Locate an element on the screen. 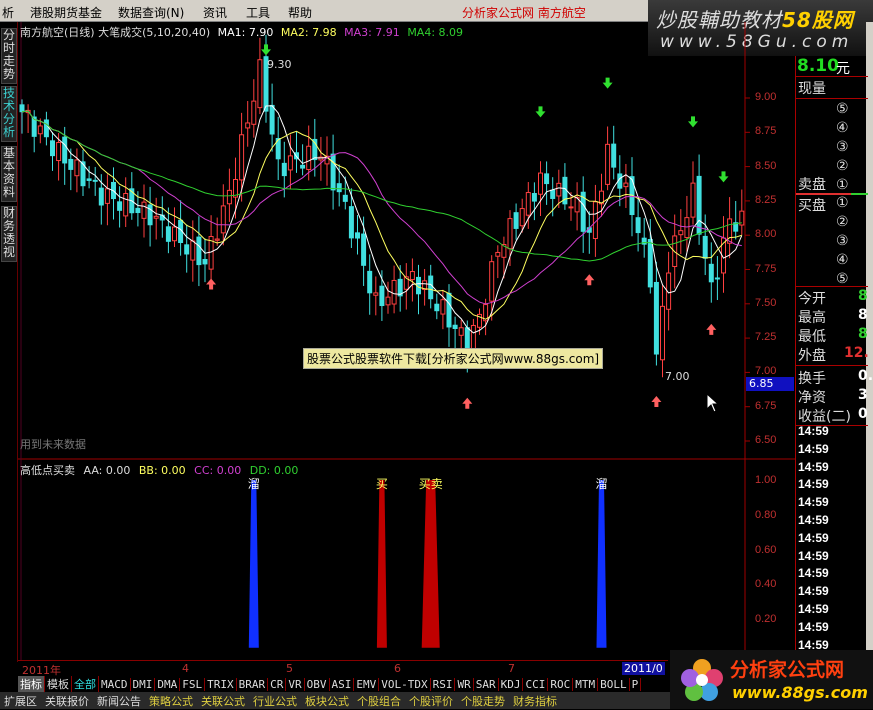 Image resolution: width=873 pixels, height=710 pixels. menu-analysis: 析 is located at coordinates (8, 12).